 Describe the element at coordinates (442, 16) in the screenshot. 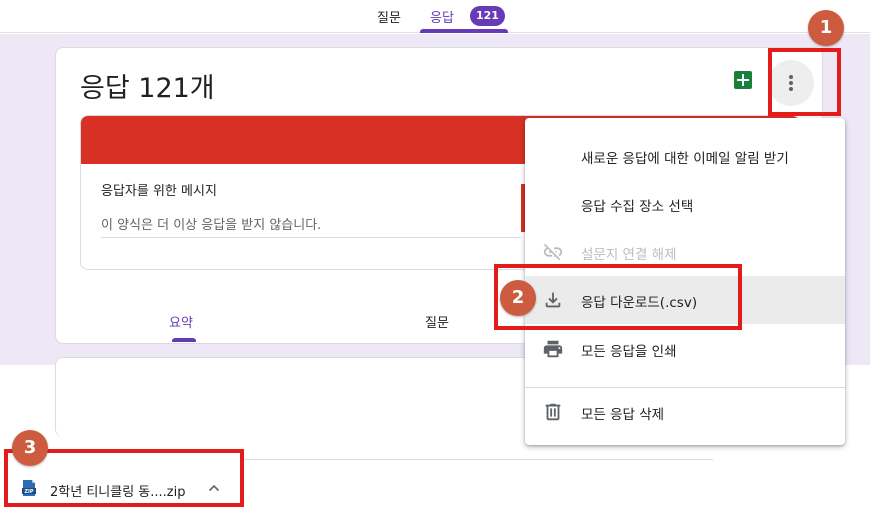

I see `tab-responses: 응답` at that location.